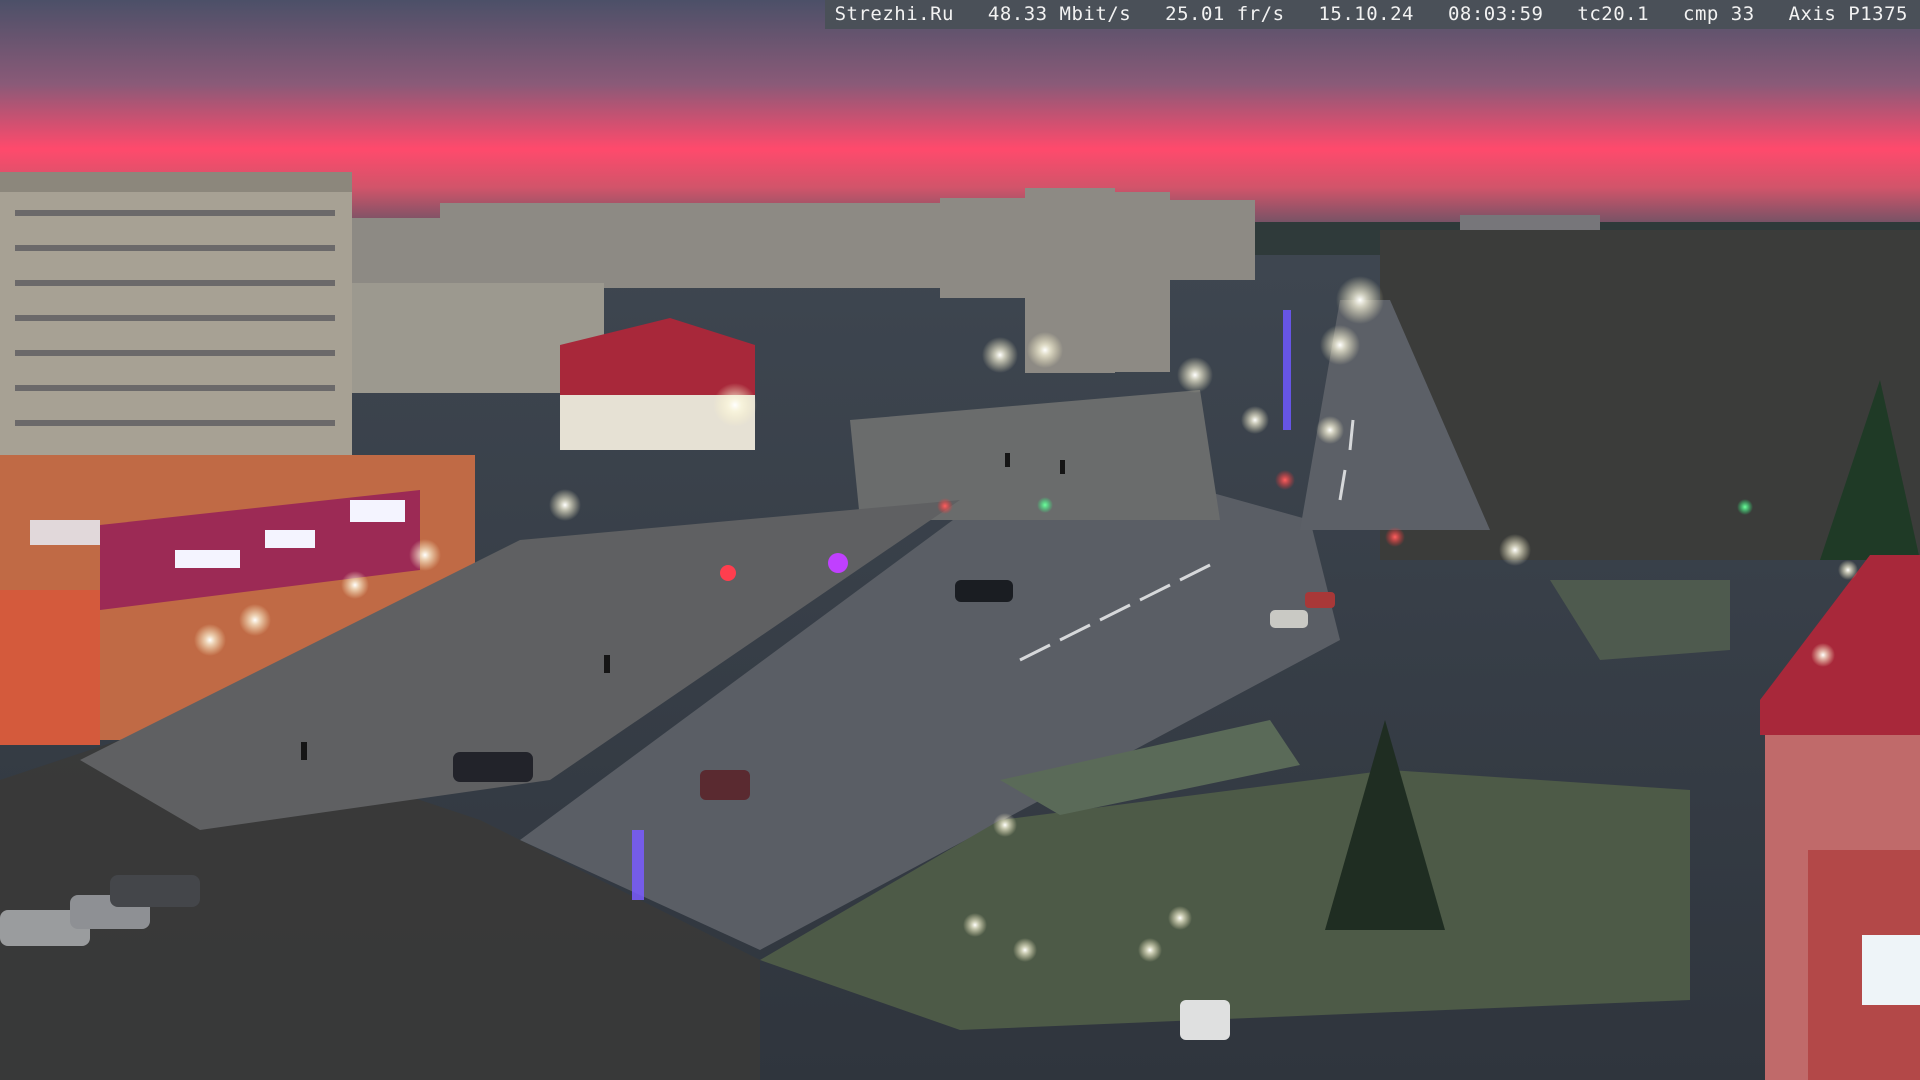 The image size is (1920, 1080). I want to click on framerate-label: 25.01 fr/s, so click(1225, 14).